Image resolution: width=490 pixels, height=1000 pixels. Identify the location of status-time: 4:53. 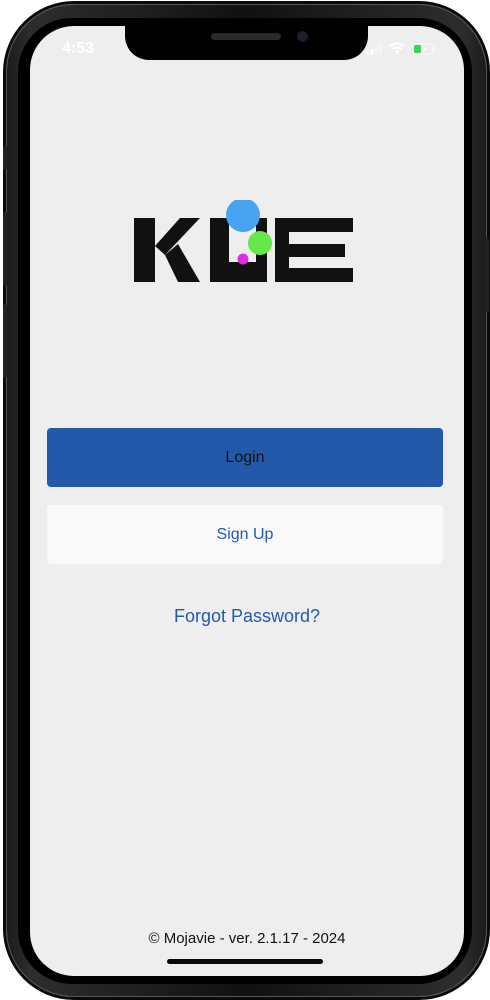
(78, 48).